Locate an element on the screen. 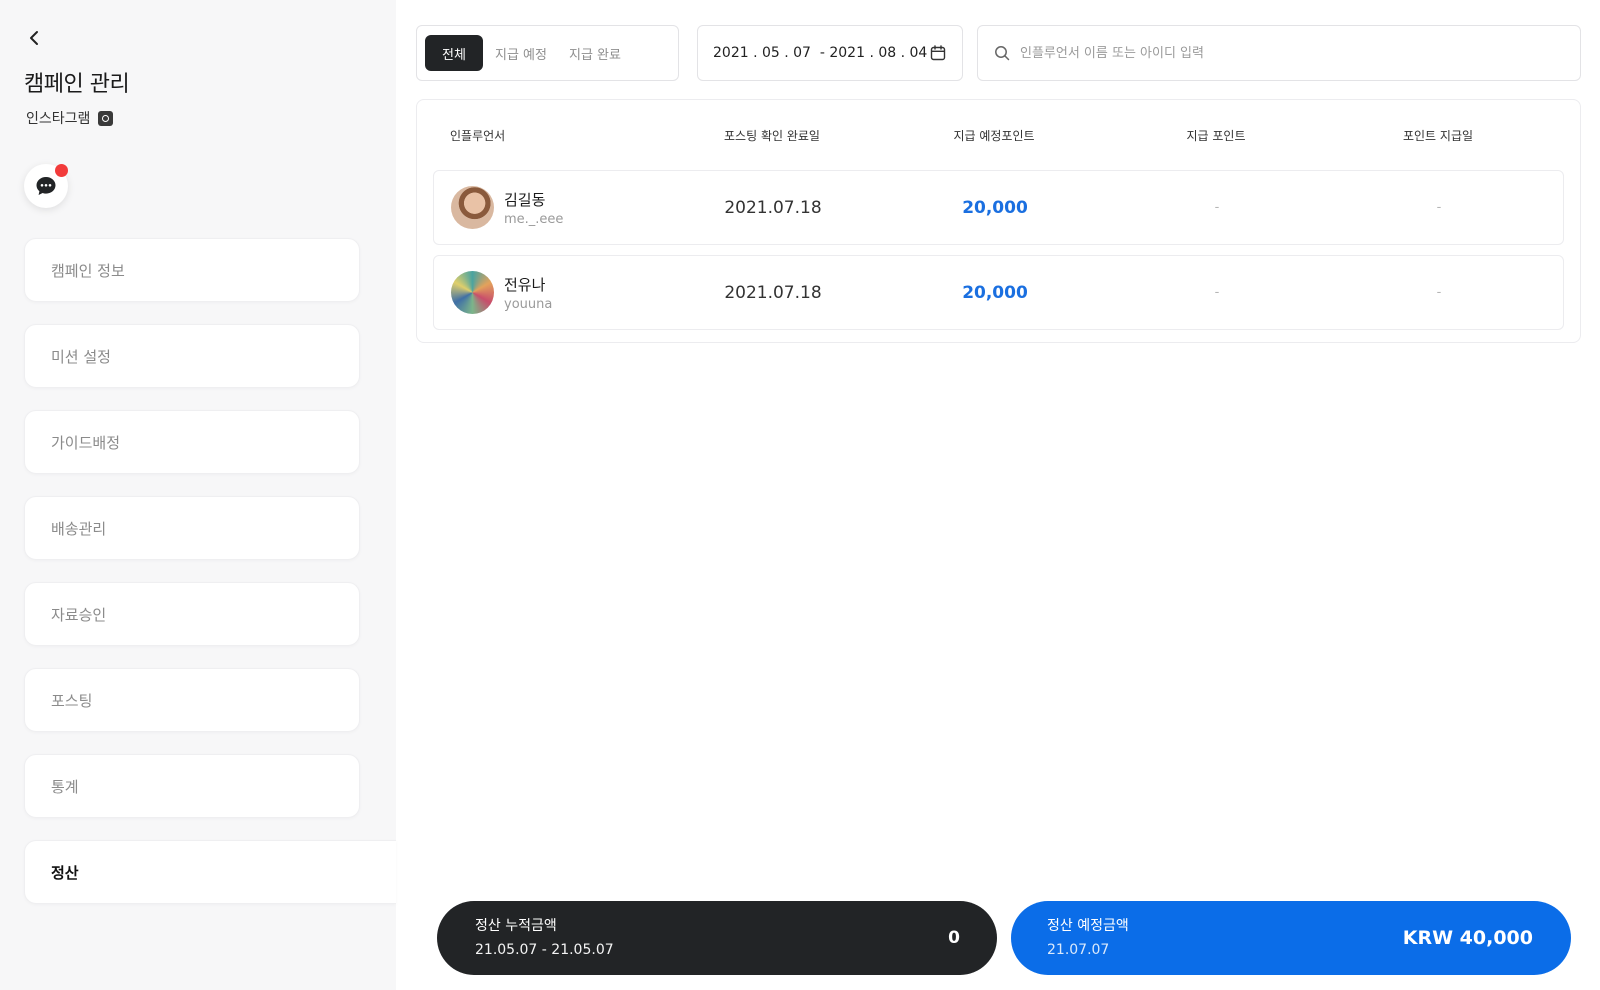  header-paid-points: 지급 포인트 is located at coordinates (1216, 135).